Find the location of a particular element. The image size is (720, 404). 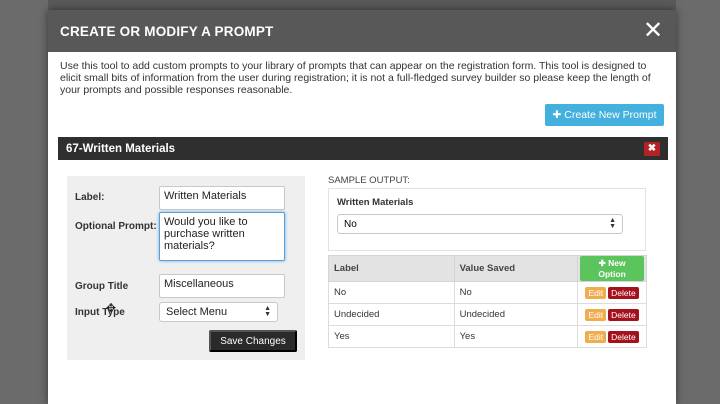

row-value: Undecided is located at coordinates (516, 314).